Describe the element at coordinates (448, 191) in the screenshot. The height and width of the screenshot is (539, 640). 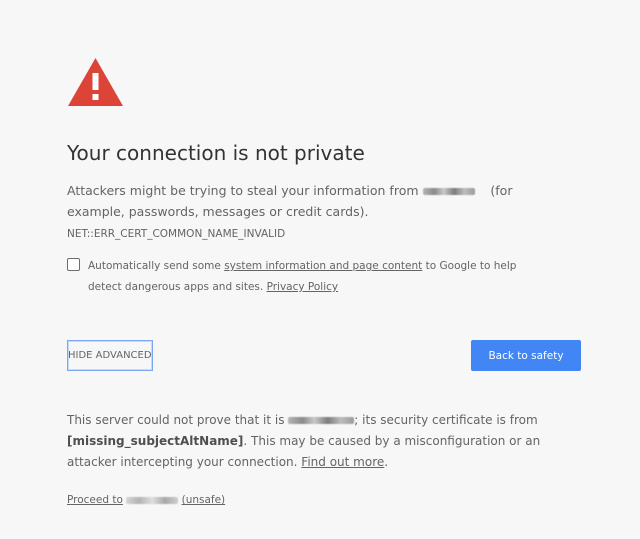
I see `redacted-hostname` at that location.